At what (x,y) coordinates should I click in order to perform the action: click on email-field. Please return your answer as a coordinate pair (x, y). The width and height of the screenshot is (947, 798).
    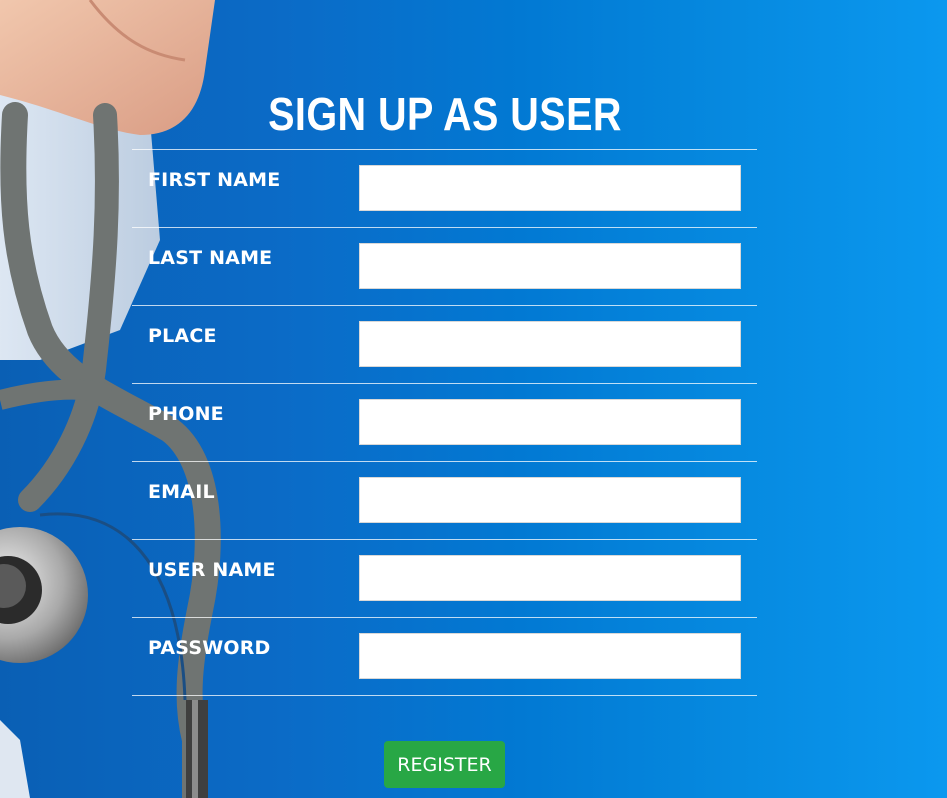
    Looking at the image, I should click on (550, 500).